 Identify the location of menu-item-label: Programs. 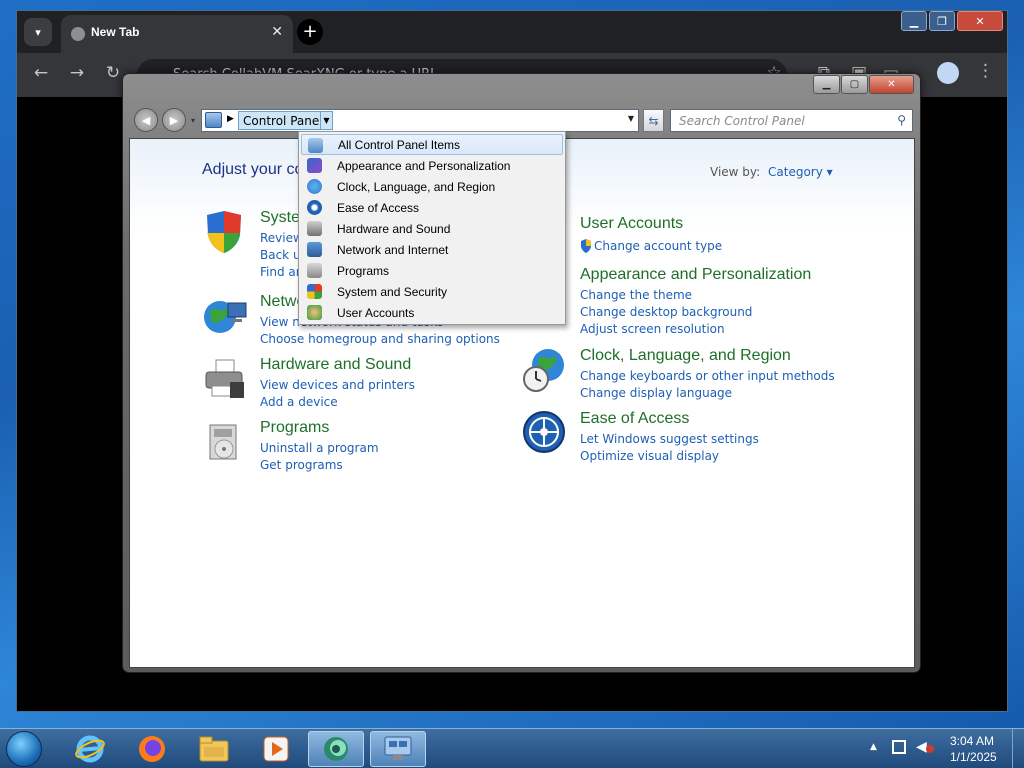
(363, 270).